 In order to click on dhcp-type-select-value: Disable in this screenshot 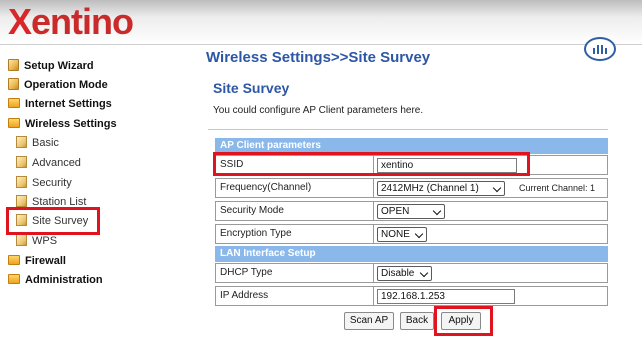, I will do `click(398, 273)`.